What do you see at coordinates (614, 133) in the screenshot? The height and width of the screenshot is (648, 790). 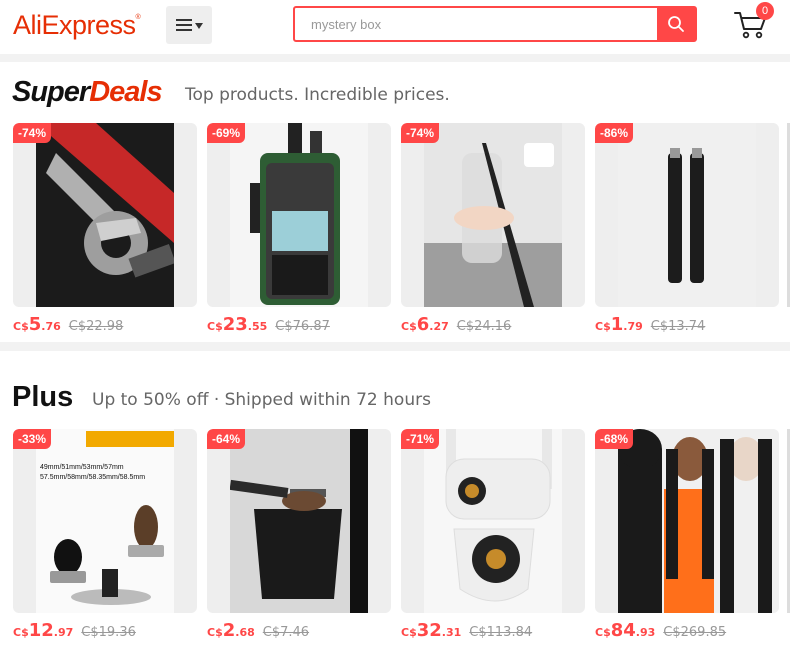 I see `discount-badge: -86%` at bounding box center [614, 133].